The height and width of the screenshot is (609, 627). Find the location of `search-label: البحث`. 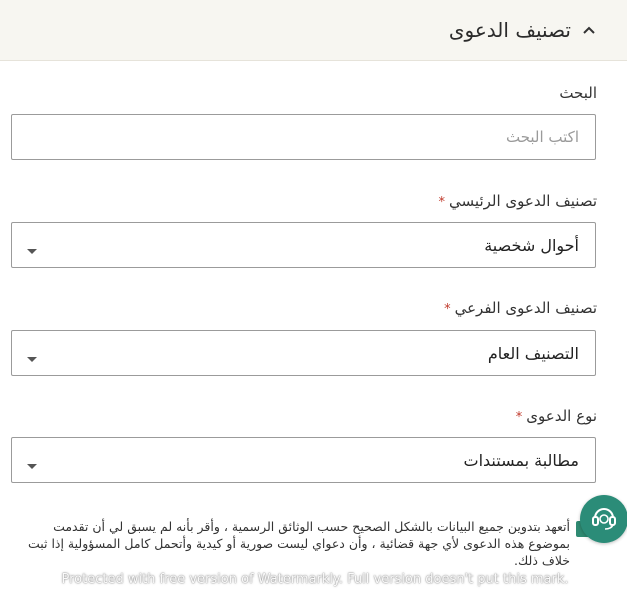

search-label: البحث is located at coordinates (578, 93).